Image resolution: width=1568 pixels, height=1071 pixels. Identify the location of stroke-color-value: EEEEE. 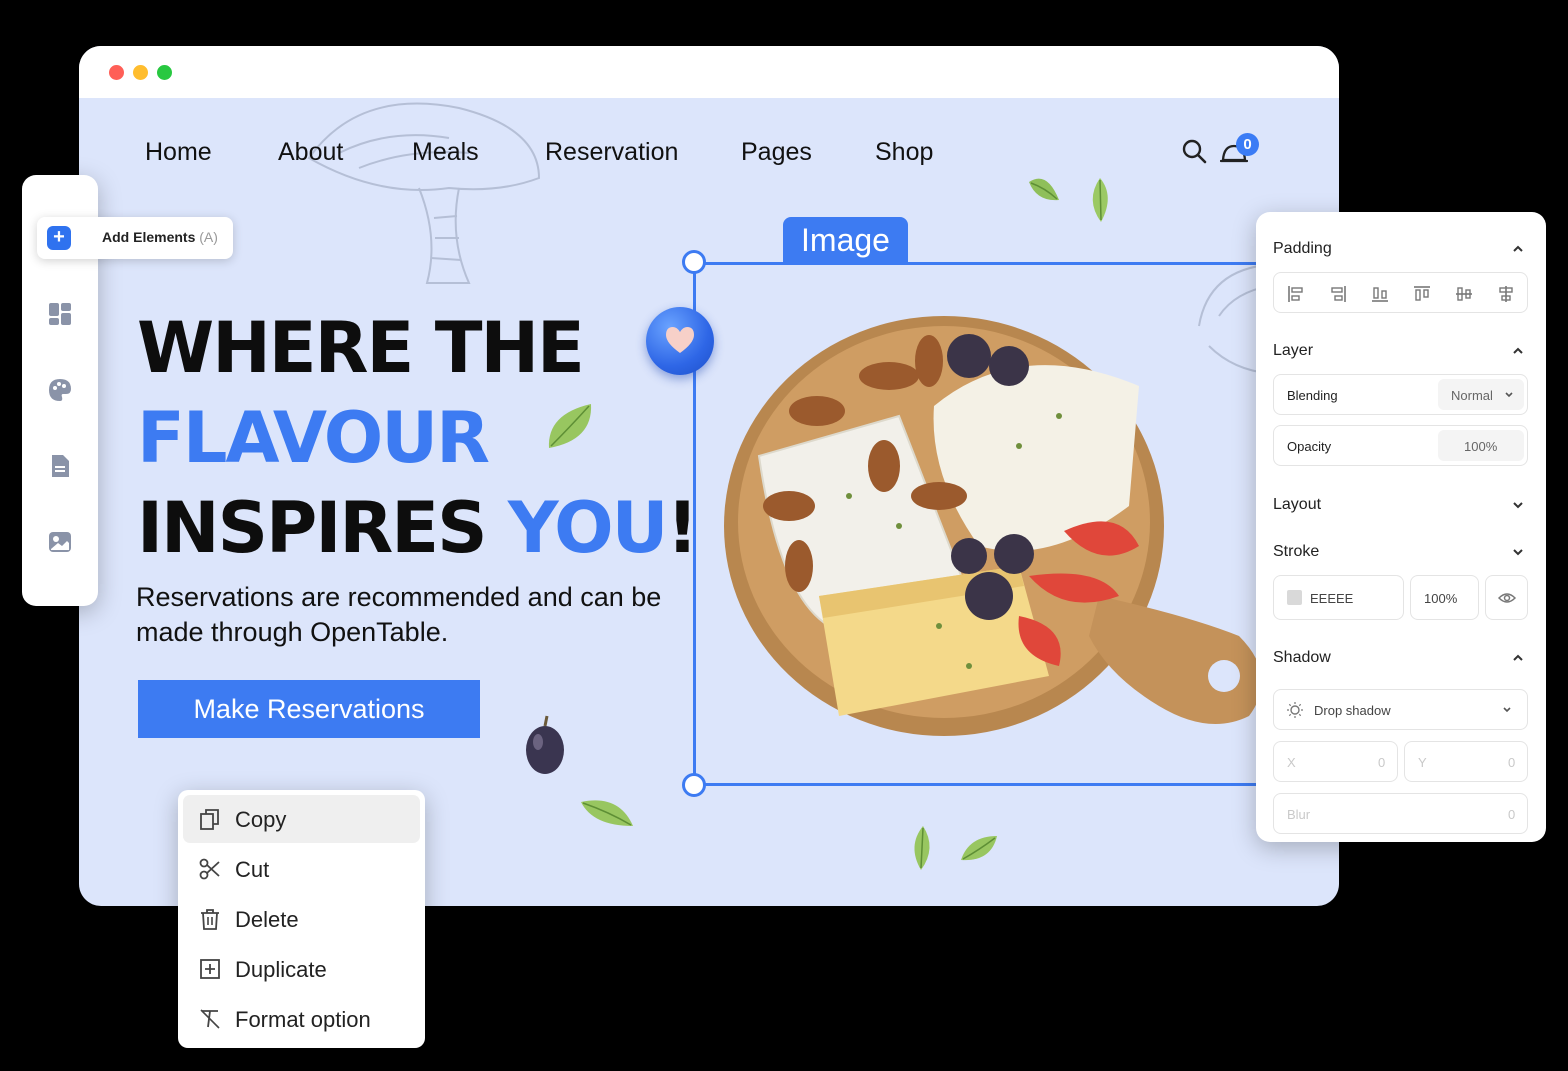
(1332, 598).